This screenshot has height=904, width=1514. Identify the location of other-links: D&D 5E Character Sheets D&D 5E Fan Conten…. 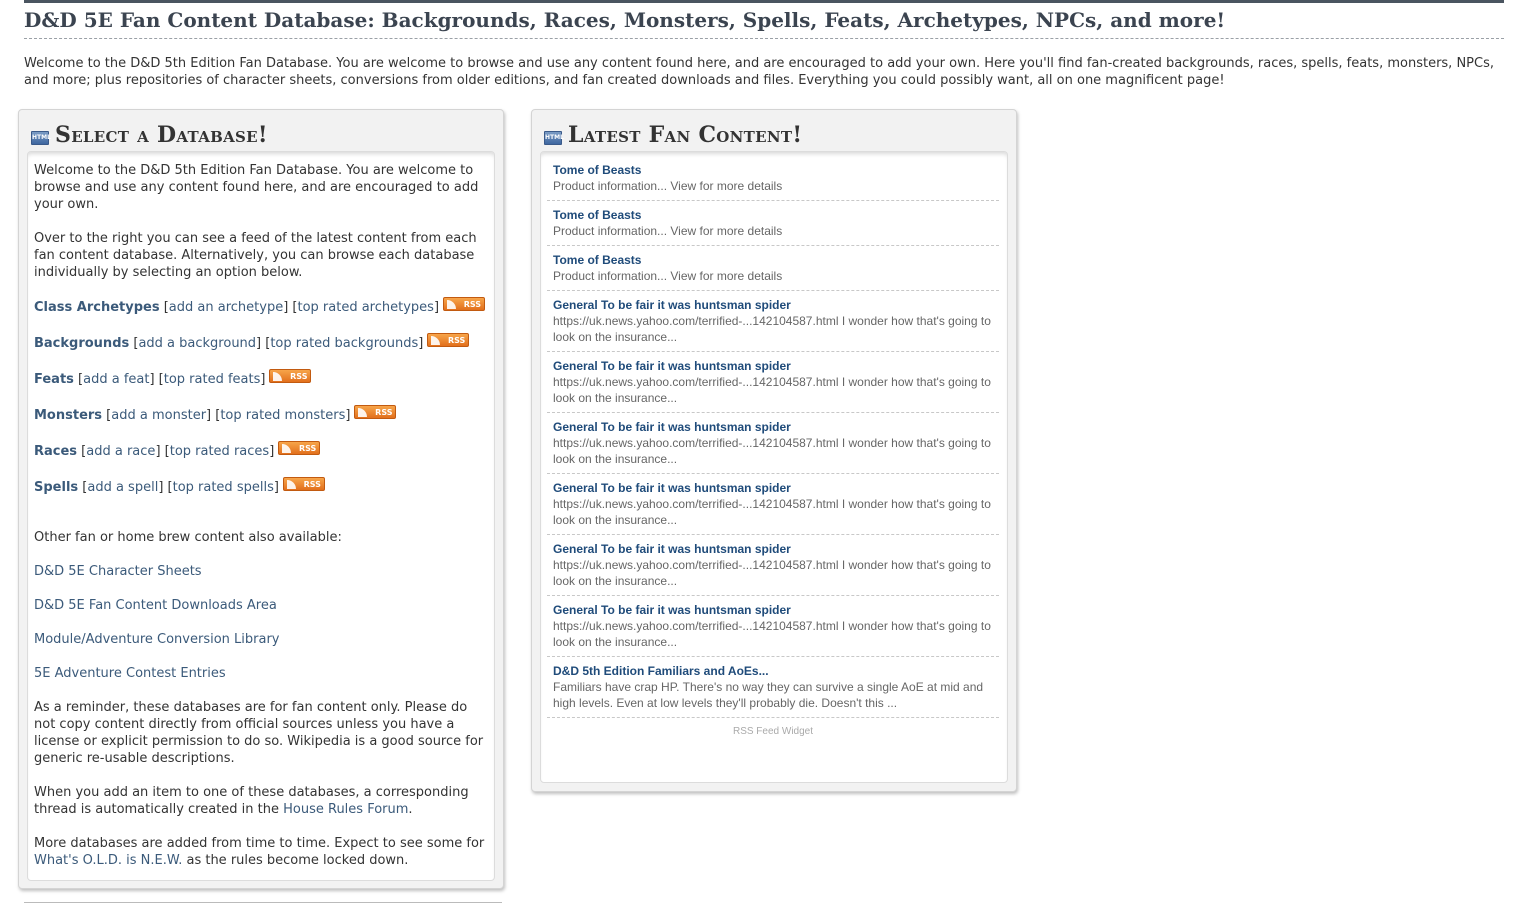
(260, 622).